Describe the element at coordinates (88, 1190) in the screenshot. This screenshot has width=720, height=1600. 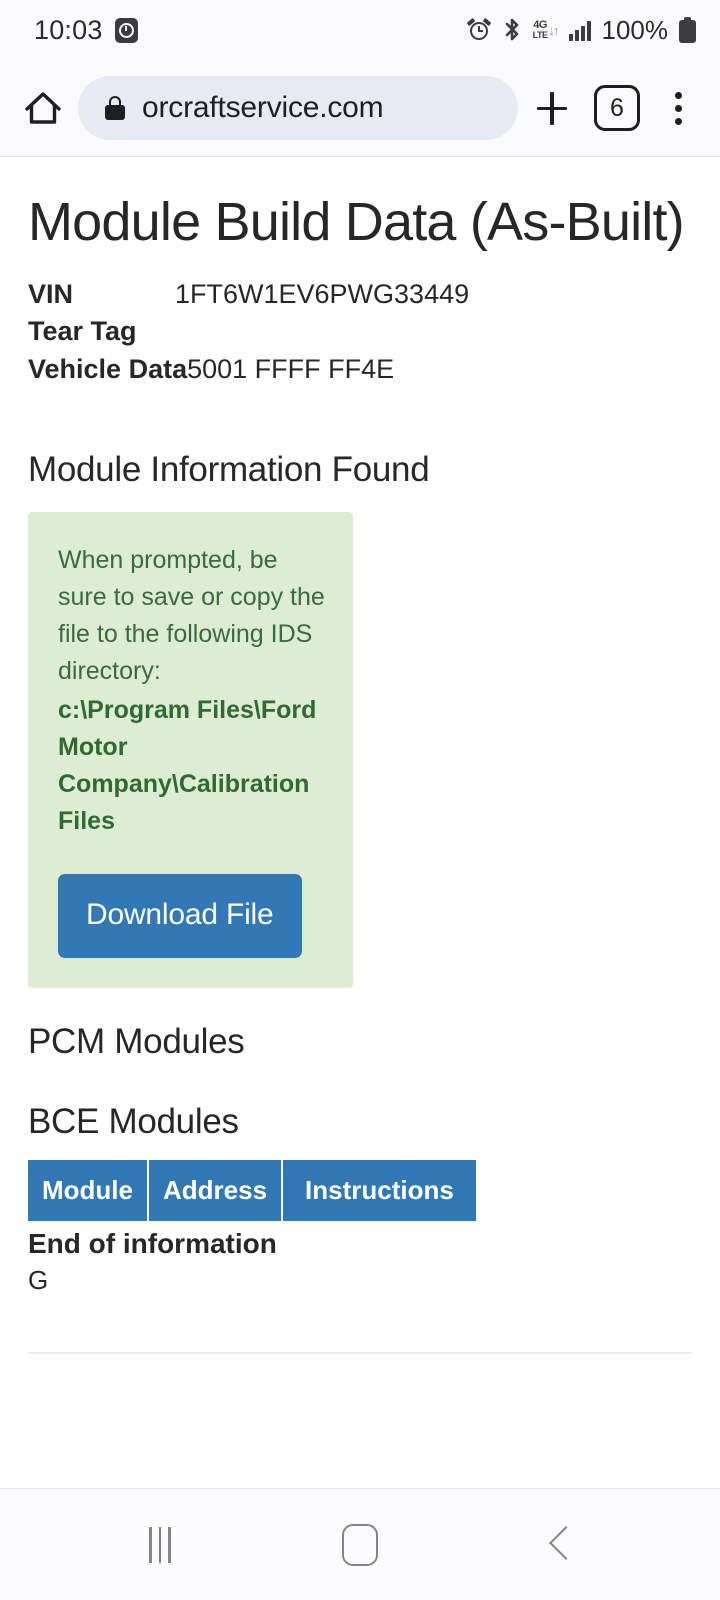
I see `table-header-module: Module` at that location.